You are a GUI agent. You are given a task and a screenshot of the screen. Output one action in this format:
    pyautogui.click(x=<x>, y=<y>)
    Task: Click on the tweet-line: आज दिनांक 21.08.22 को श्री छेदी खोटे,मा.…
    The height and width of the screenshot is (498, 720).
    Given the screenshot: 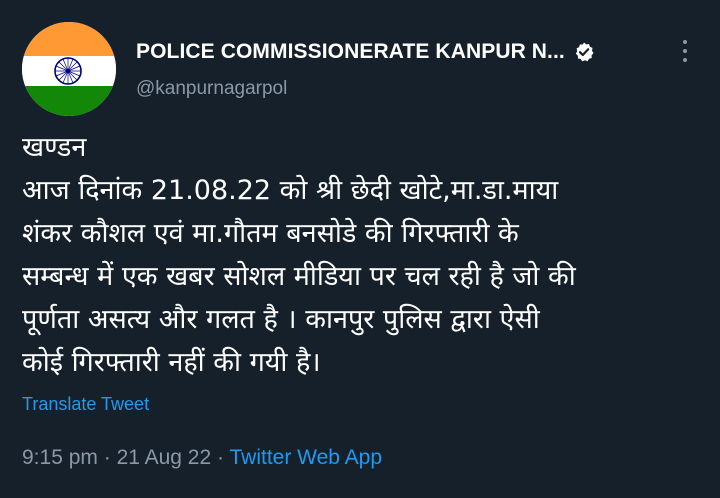 What is the action you would take?
    pyautogui.click(x=290, y=190)
    